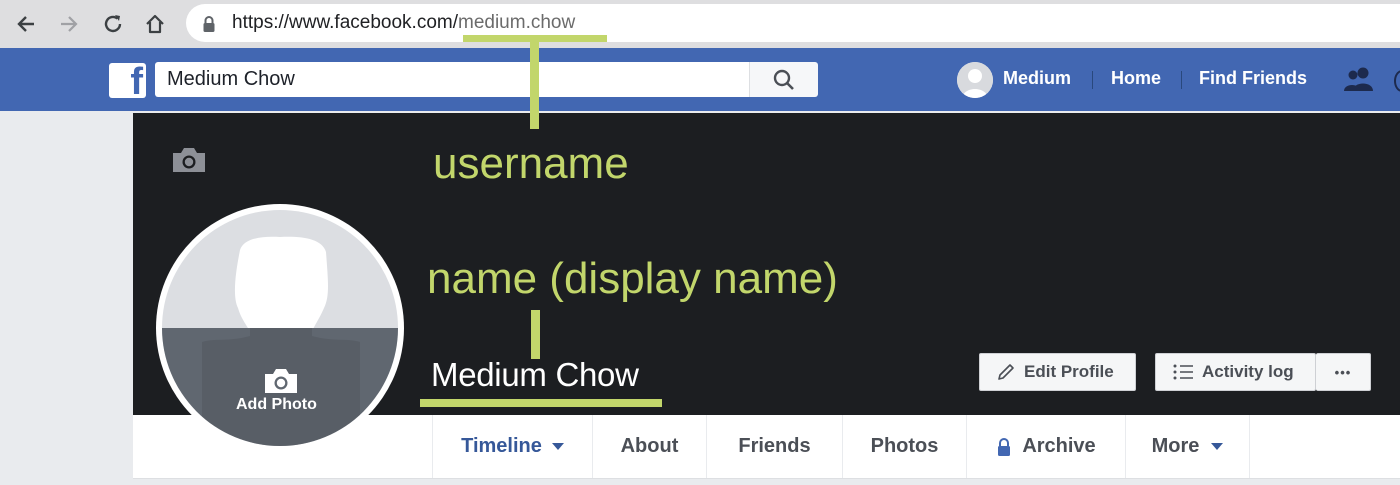 Image resolution: width=1400 pixels, height=485 pixels. Describe the element at coordinates (517, 22) in the screenshot. I see `url-path: medium.chow` at that location.